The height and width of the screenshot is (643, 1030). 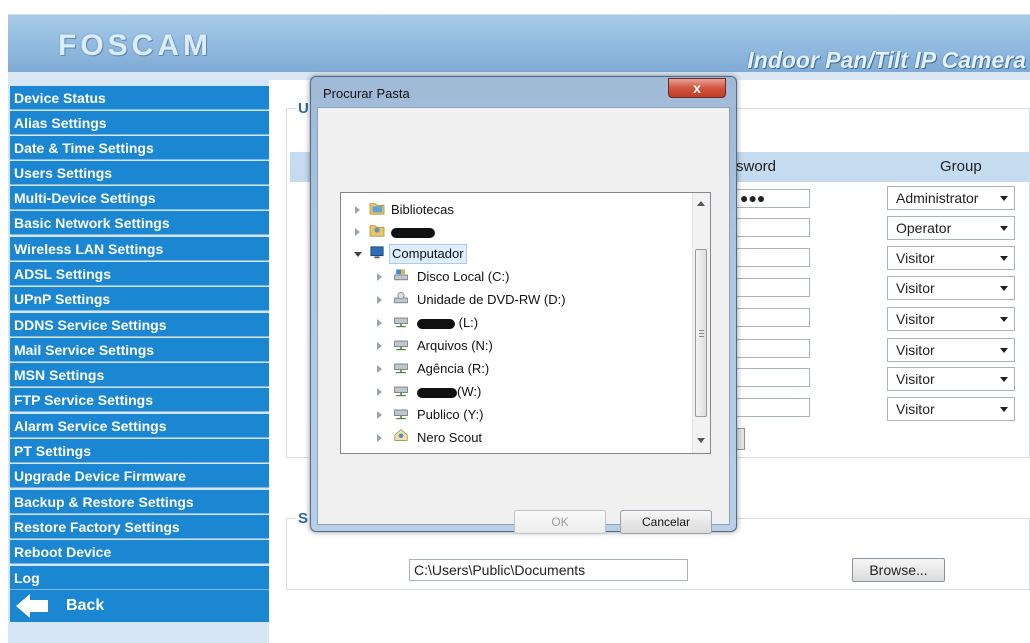 What do you see at coordinates (139, 299) in the screenshot?
I see `sidebar-item-upnp: UPnP Settings` at bounding box center [139, 299].